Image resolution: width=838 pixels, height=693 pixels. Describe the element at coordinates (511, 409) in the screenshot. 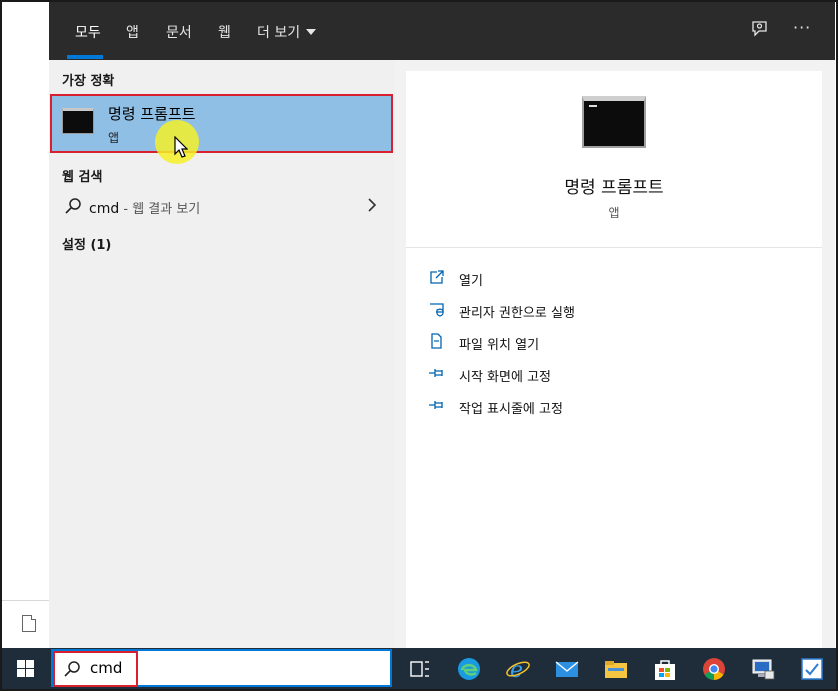

I see `action-pin-to-taskbar-label: 작업 표시줄에 고정` at that location.